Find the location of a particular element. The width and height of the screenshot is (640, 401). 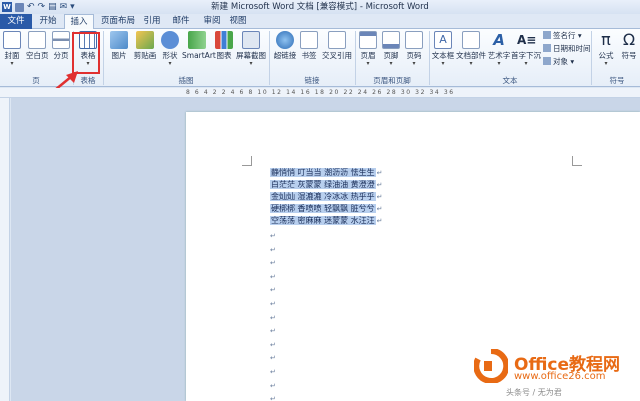

empty-paragraphs: ↵ ↵ ↵ ↵ ↵ ↵ ↵ ↵ ↵ ↵ ↵ ↵ ↵ is located at coordinates (273, 315).